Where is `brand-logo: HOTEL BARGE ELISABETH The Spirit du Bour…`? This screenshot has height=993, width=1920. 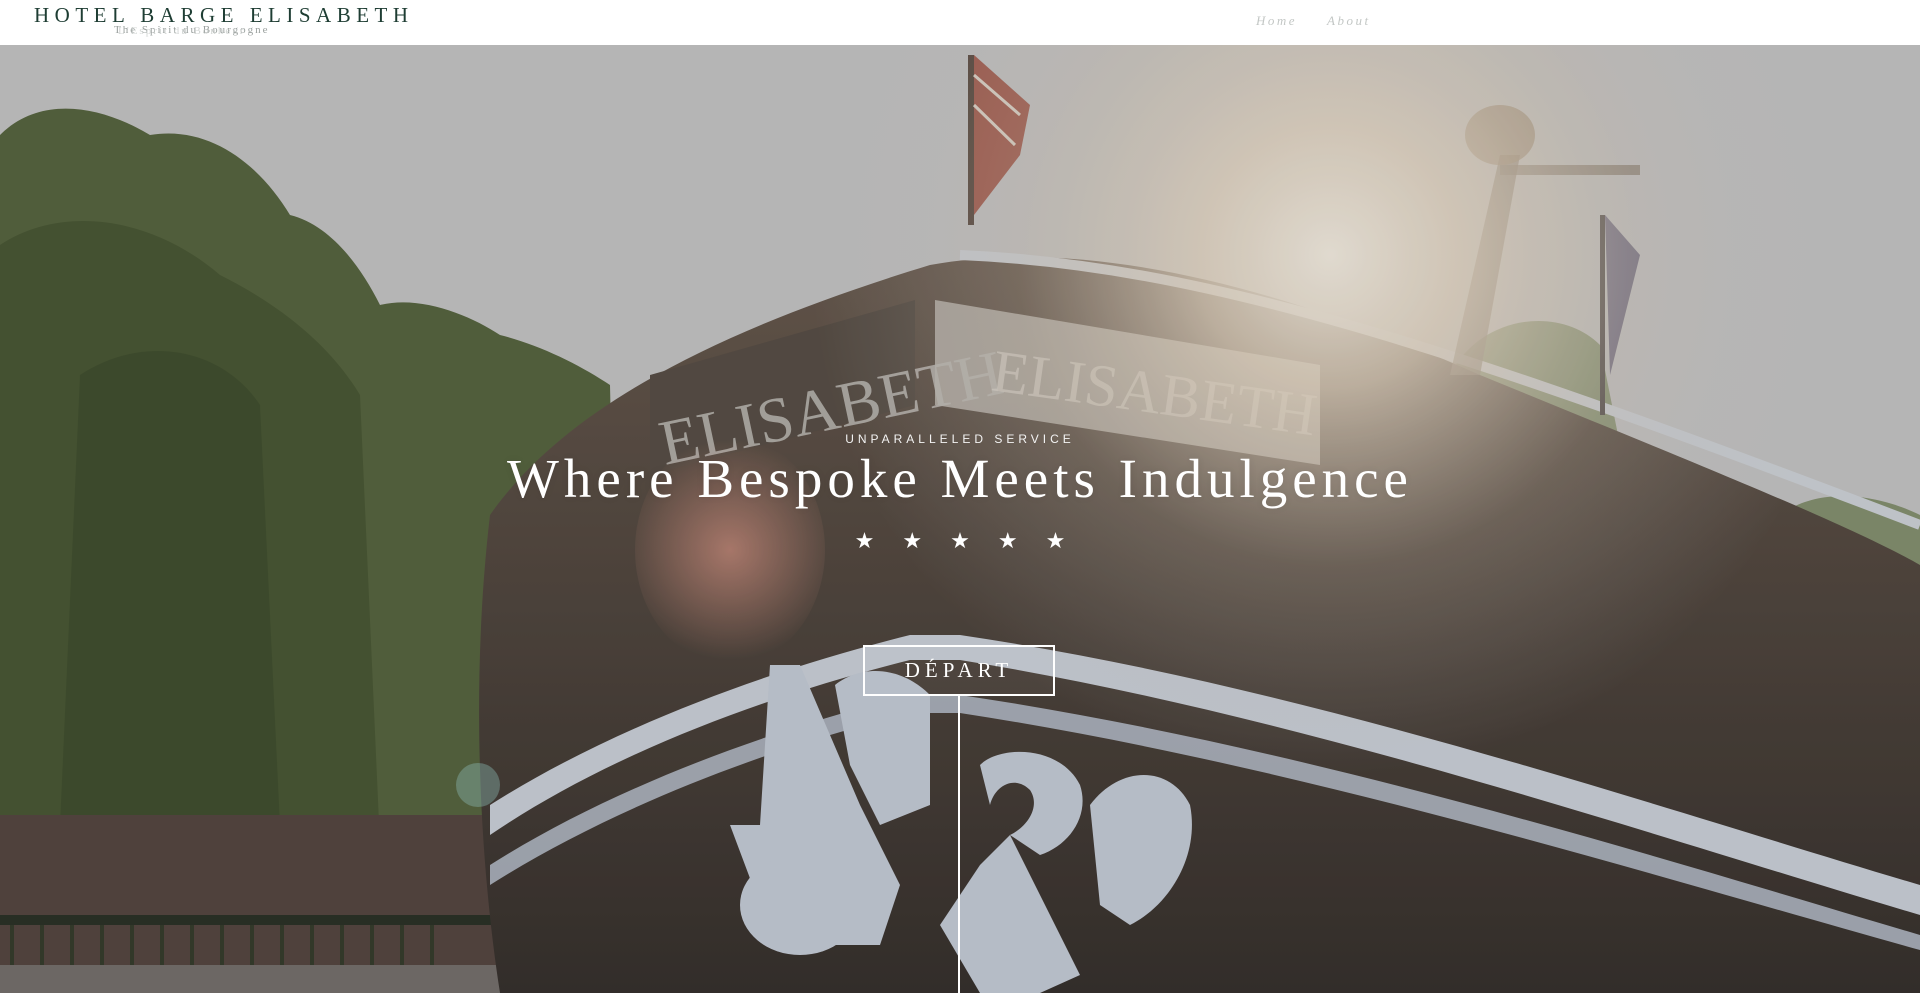 brand-logo: HOTEL BARGE ELISABETH The Spirit du Bour… is located at coordinates (224, 20).